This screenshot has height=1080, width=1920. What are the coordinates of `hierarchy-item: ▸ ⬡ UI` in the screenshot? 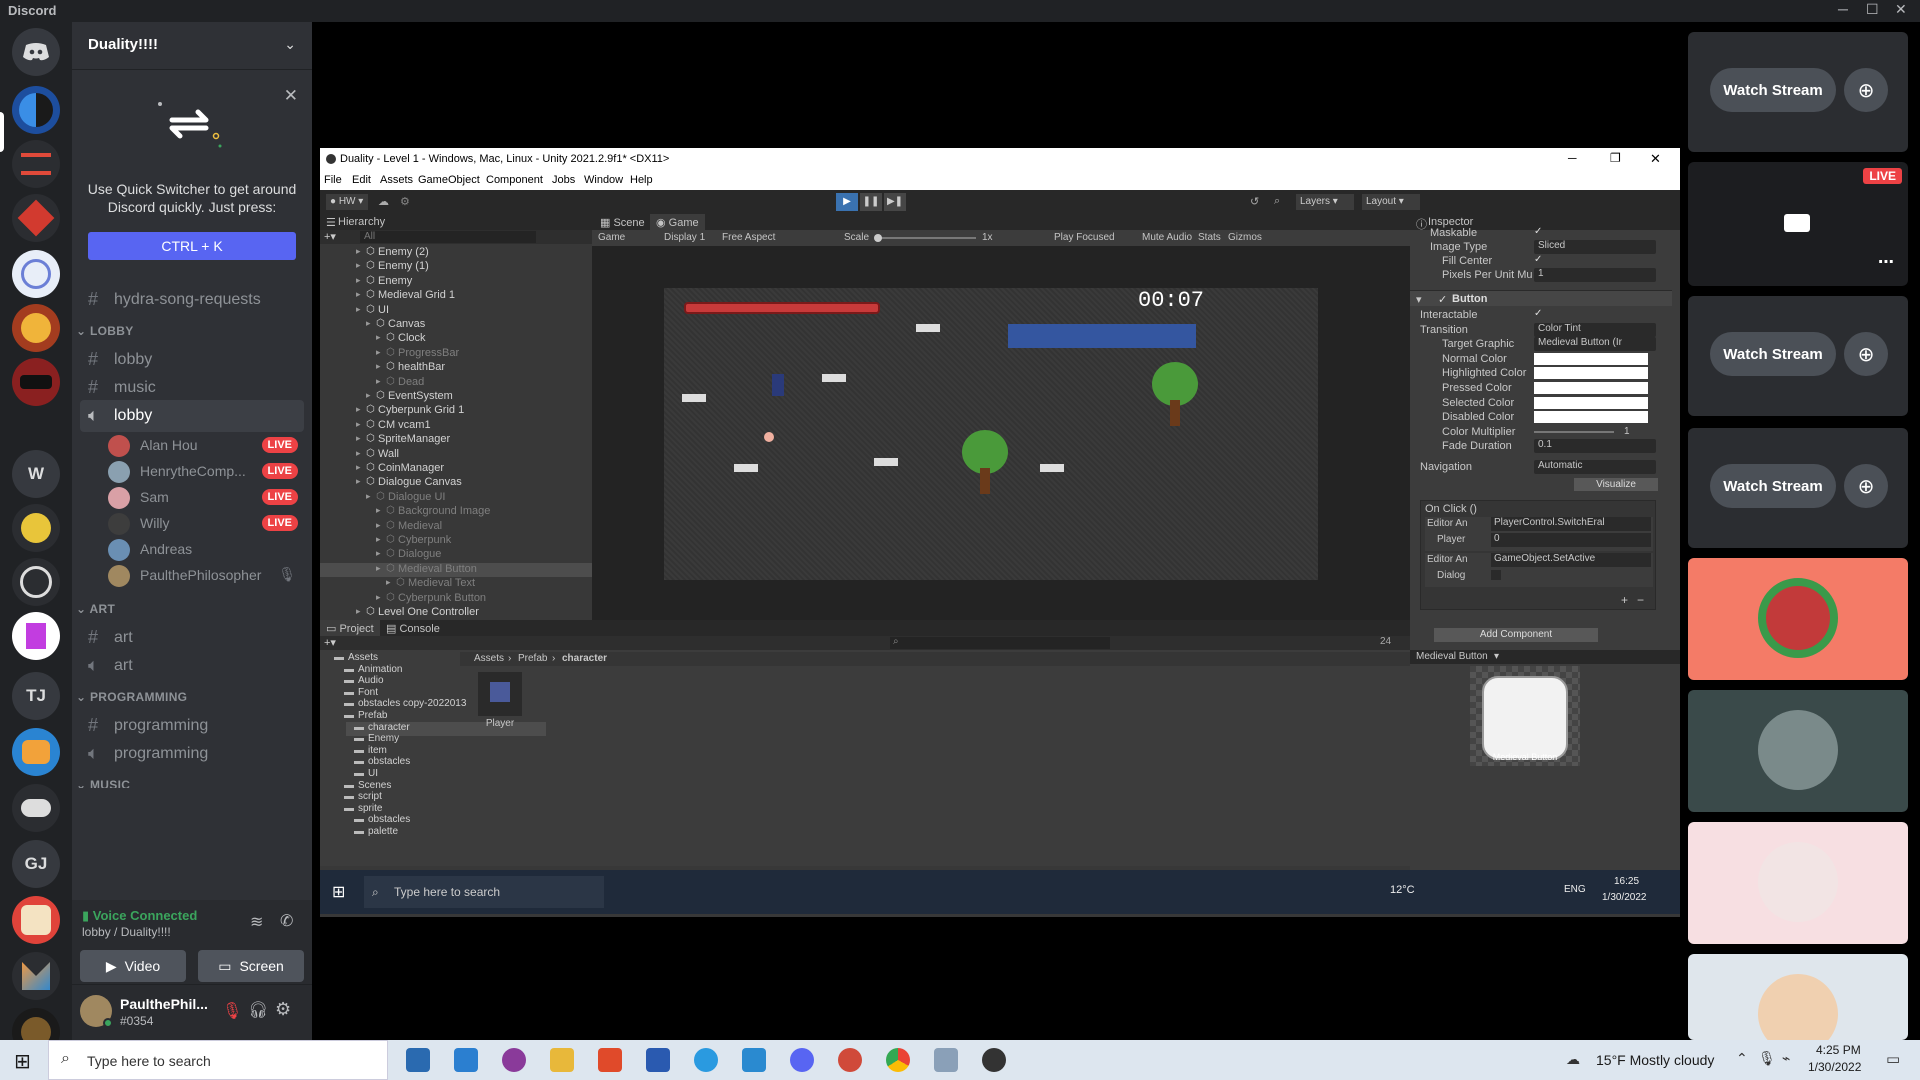 It's located at (456, 311).